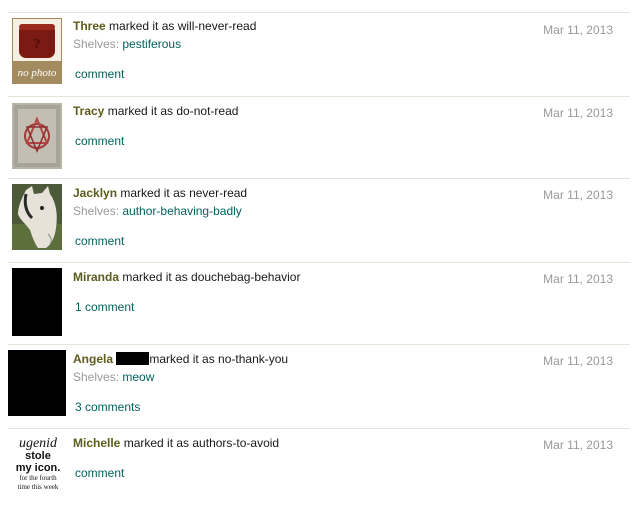  I want to click on shelf-link: pestiferous, so click(151, 44).